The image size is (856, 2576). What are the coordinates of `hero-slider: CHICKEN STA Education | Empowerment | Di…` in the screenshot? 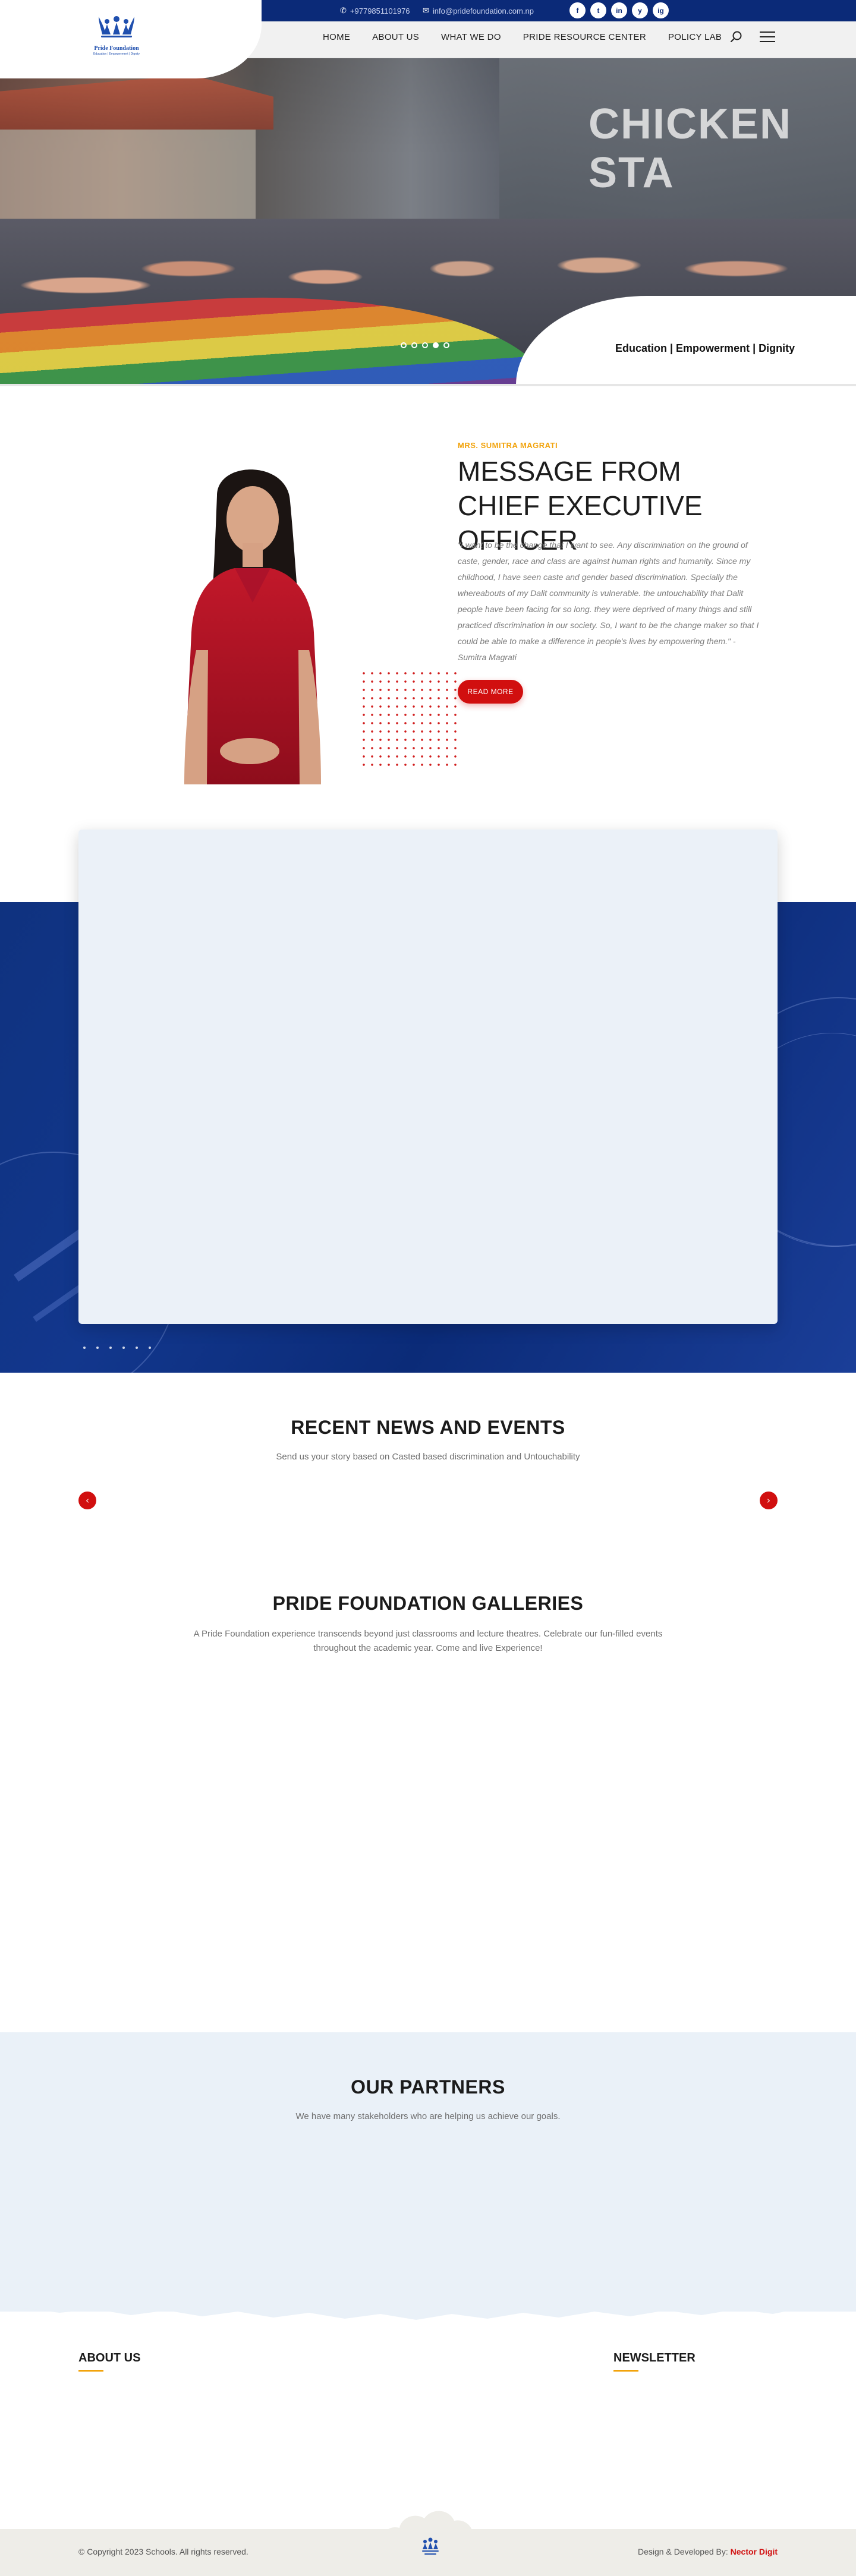 It's located at (428, 221).